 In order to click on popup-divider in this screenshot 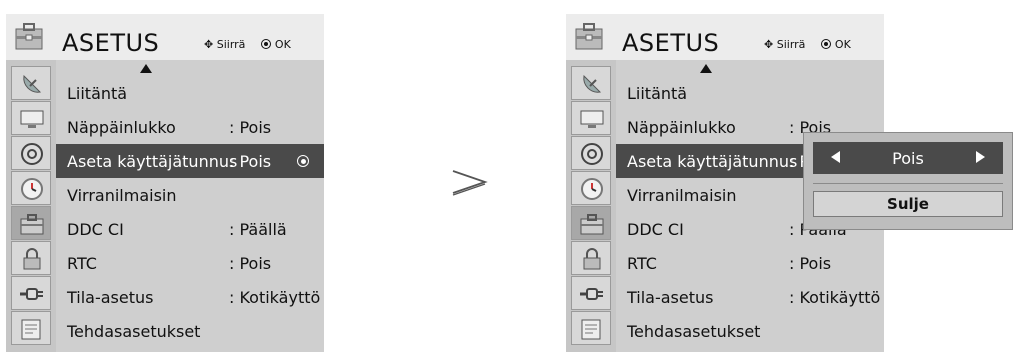, I will do `click(908, 183)`.